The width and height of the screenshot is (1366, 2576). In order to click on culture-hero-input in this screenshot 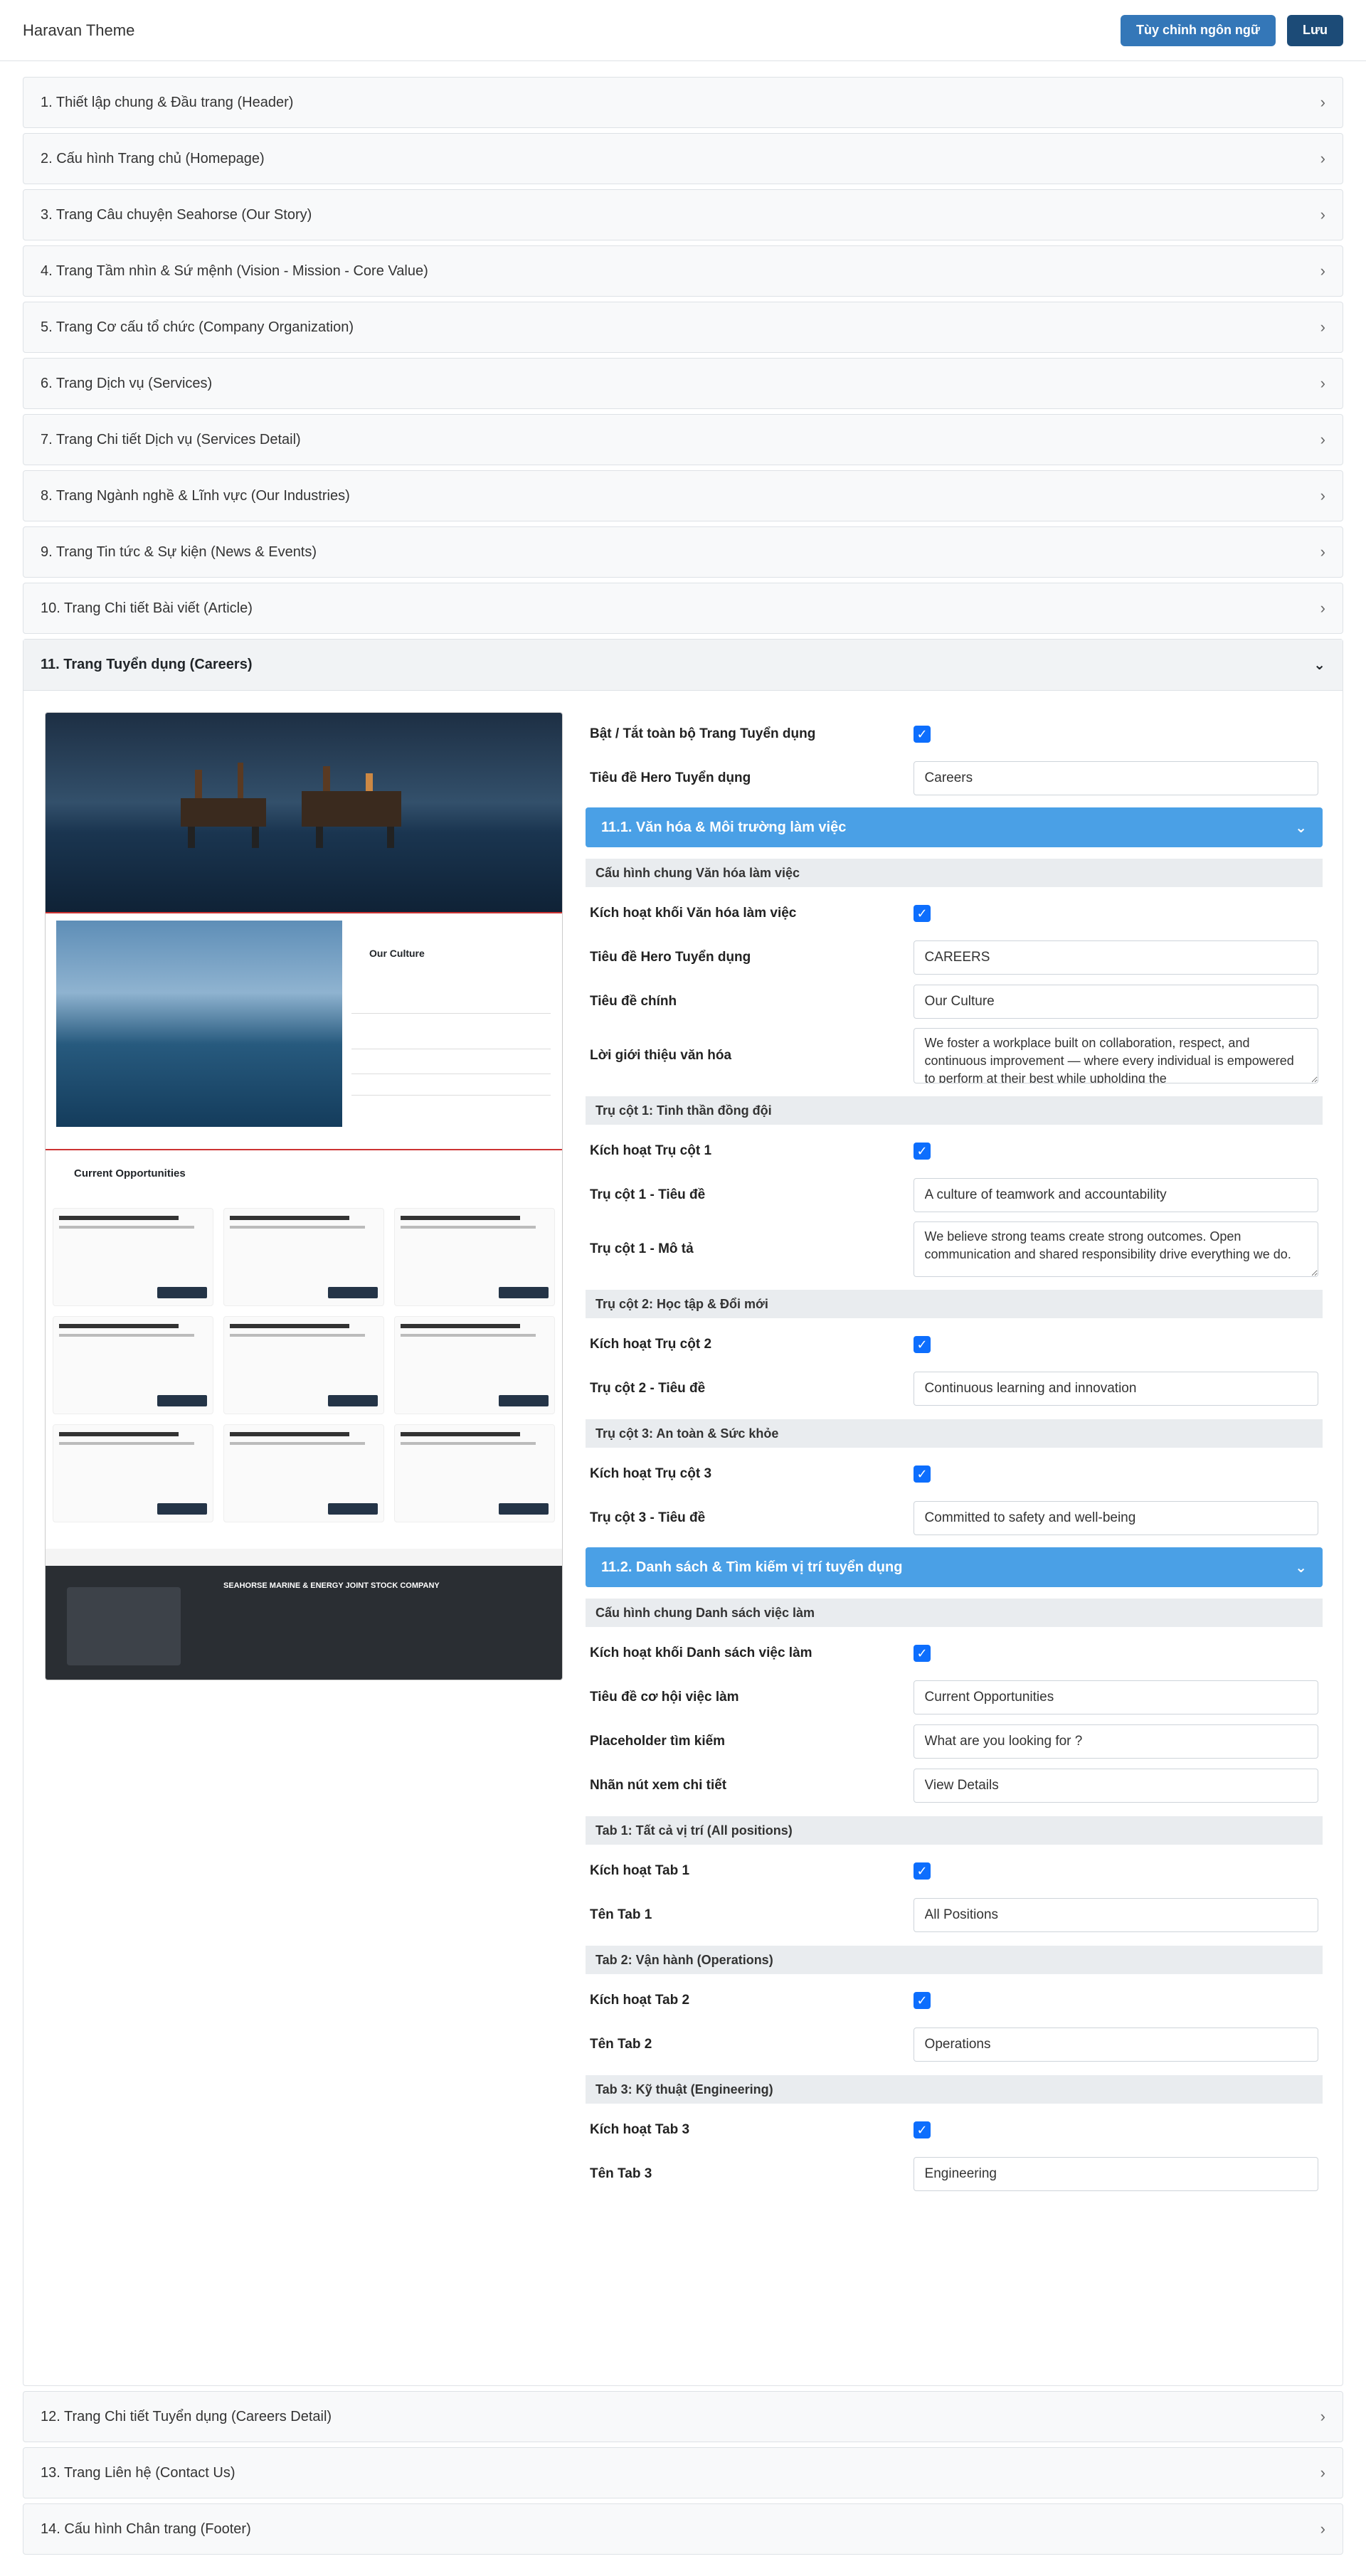, I will do `click(1115, 958)`.